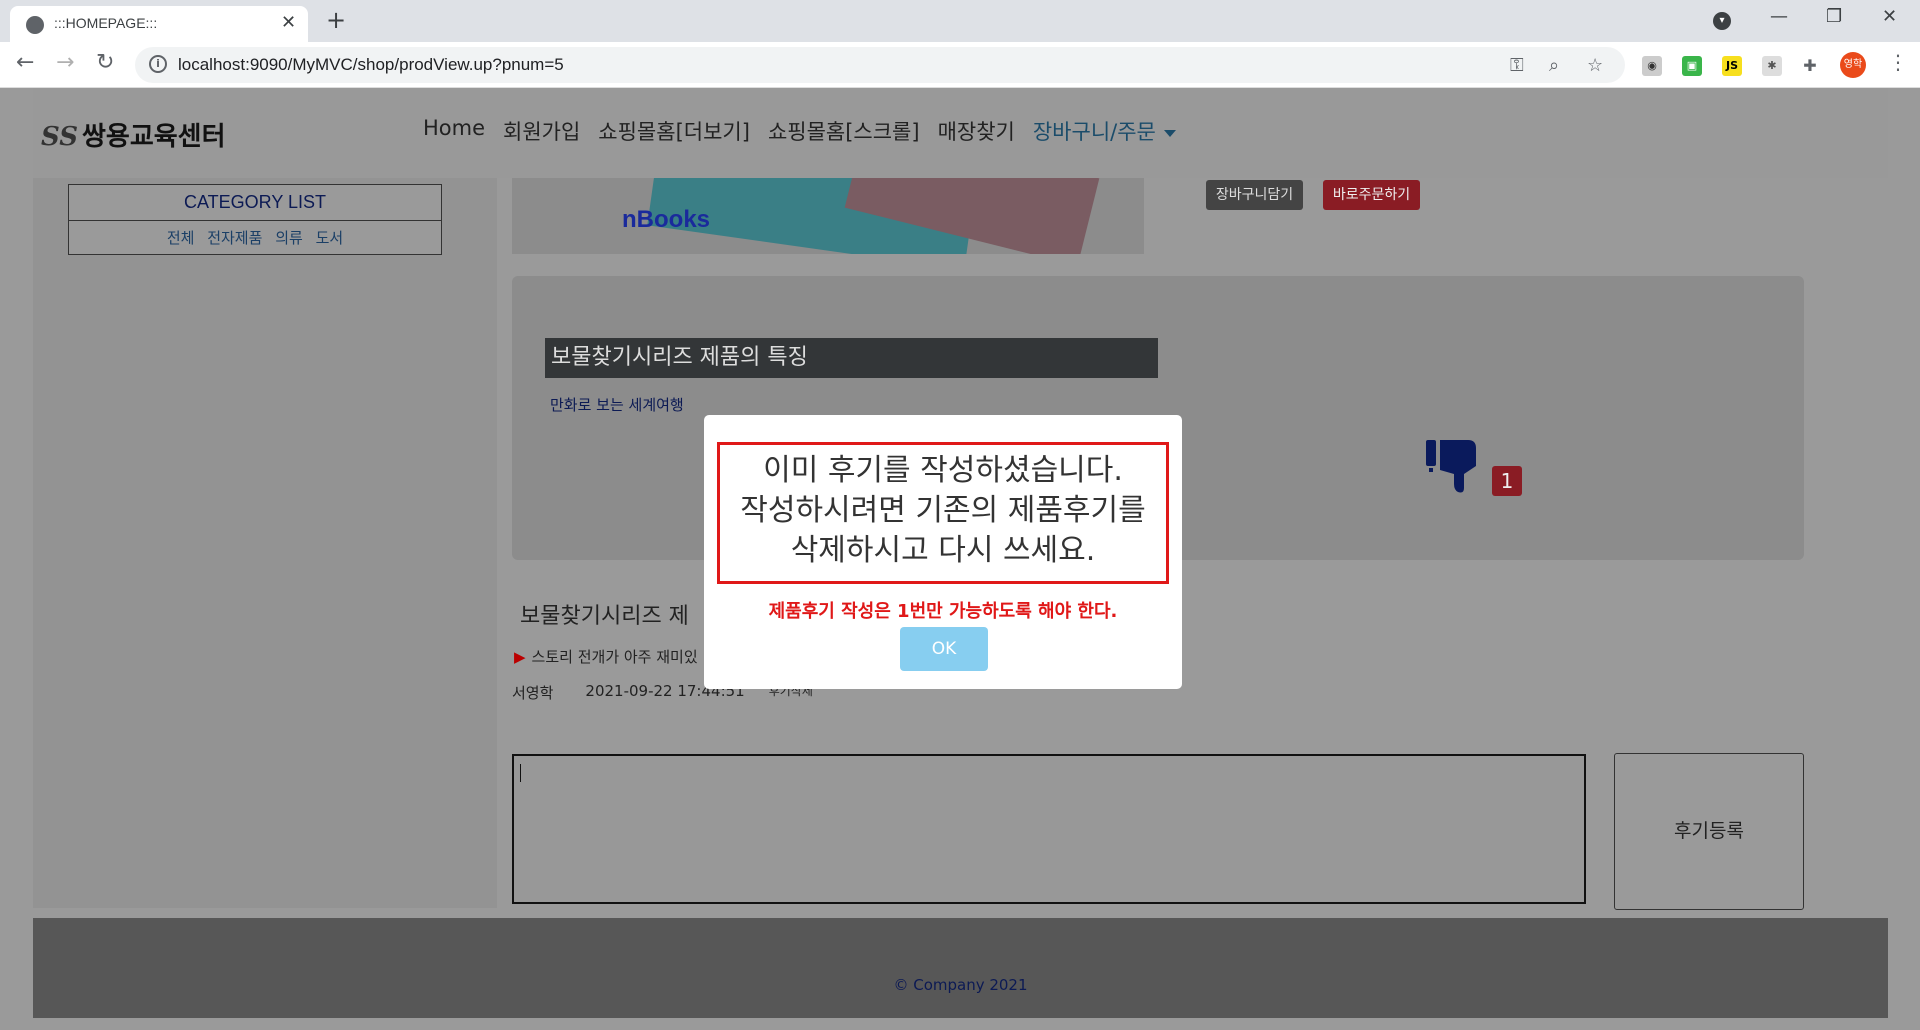  What do you see at coordinates (106, 23) in the screenshot?
I see `tab-title: :::HOMEPAGE:::` at bounding box center [106, 23].